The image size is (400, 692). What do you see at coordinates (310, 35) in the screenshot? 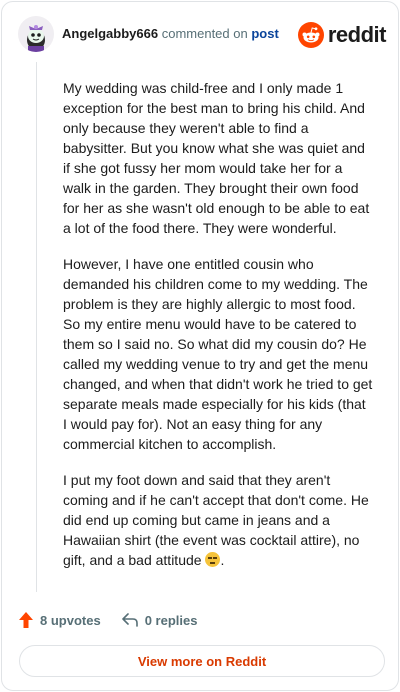
I see `reddit-logo-icon` at bounding box center [310, 35].